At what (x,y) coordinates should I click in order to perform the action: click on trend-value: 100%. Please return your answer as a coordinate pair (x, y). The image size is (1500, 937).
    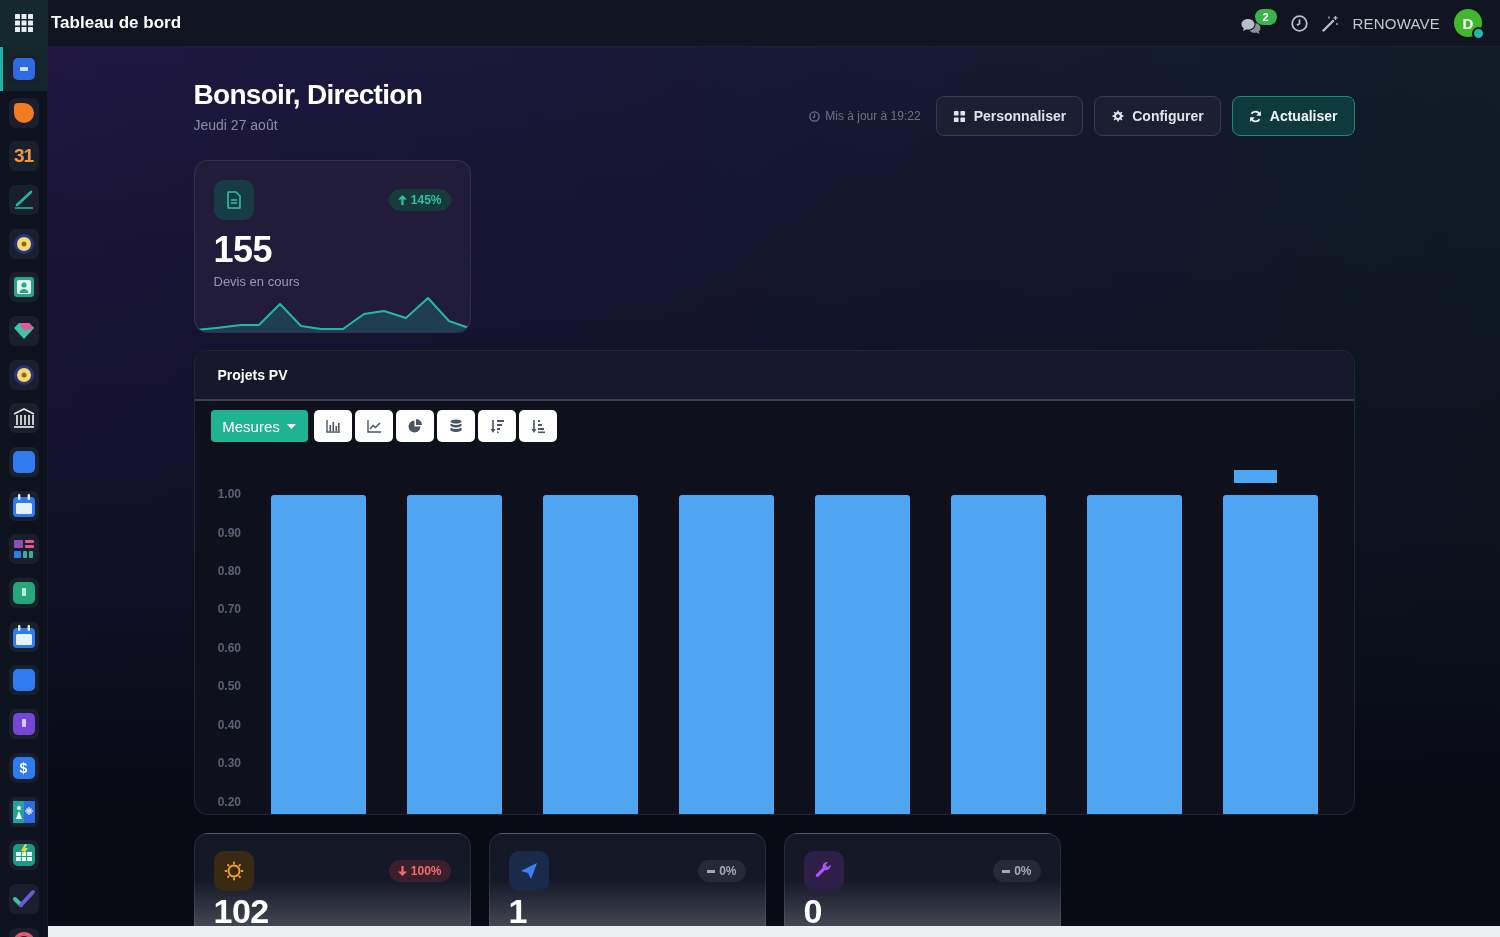
    Looking at the image, I should click on (426, 871).